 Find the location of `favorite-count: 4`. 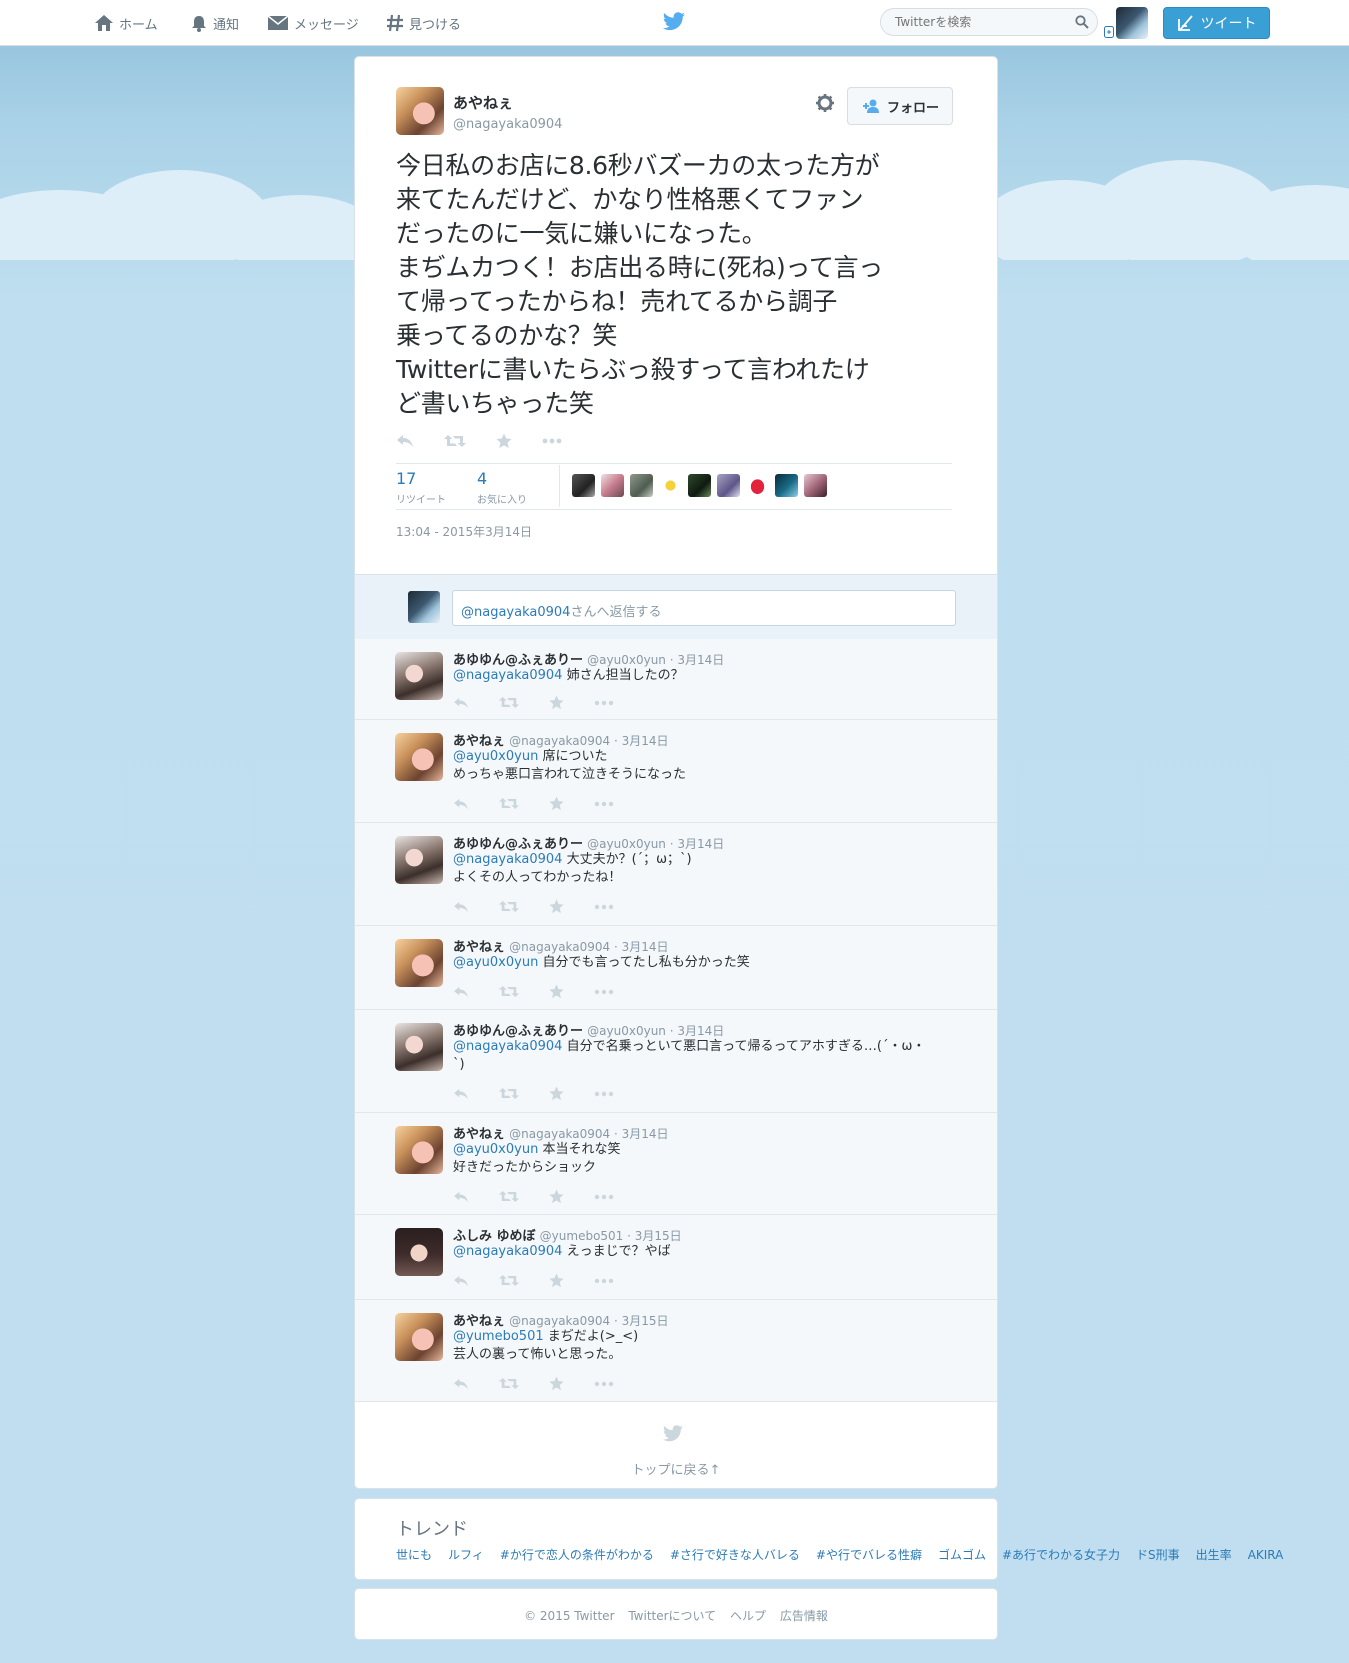

favorite-count: 4 is located at coordinates (482, 478).